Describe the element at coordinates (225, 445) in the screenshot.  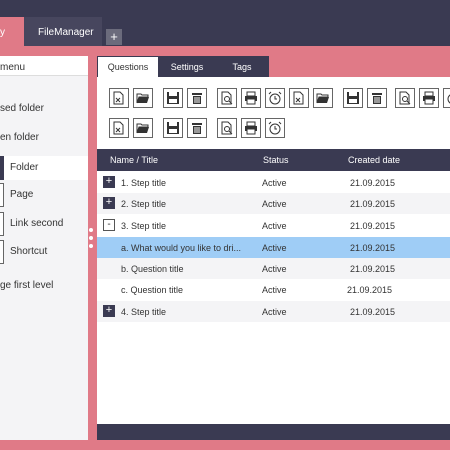
I see `window-bottom-edge` at that location.